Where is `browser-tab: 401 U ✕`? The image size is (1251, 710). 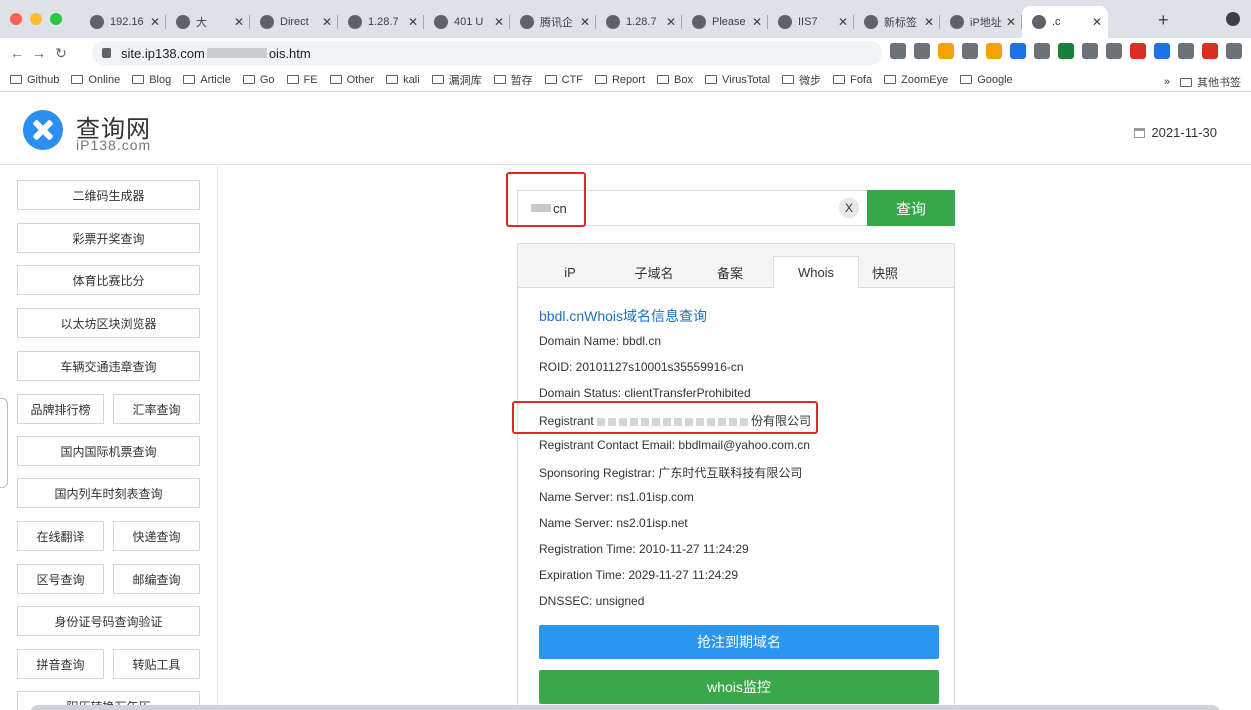 browser-tab: 401 U ✕ is located at coordinates (467, 22).